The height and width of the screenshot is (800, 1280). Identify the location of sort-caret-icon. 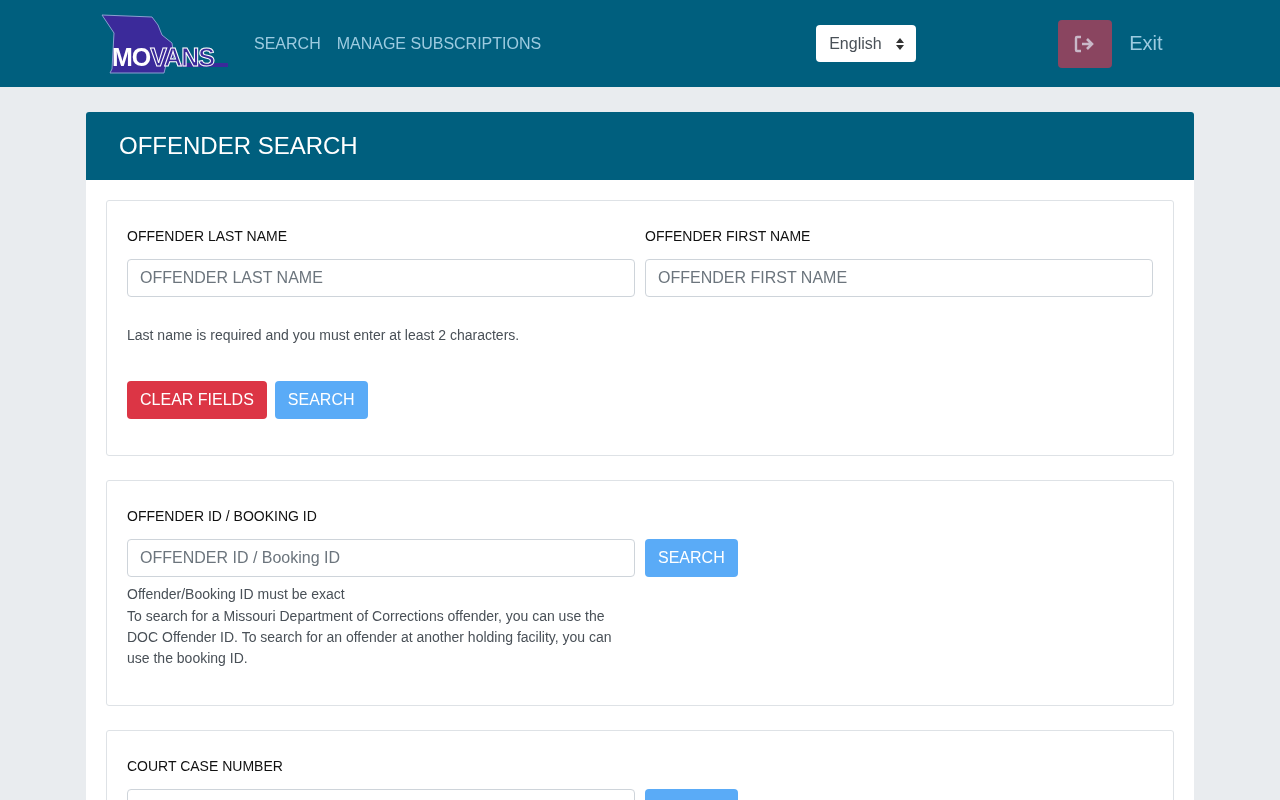
(900, 43).